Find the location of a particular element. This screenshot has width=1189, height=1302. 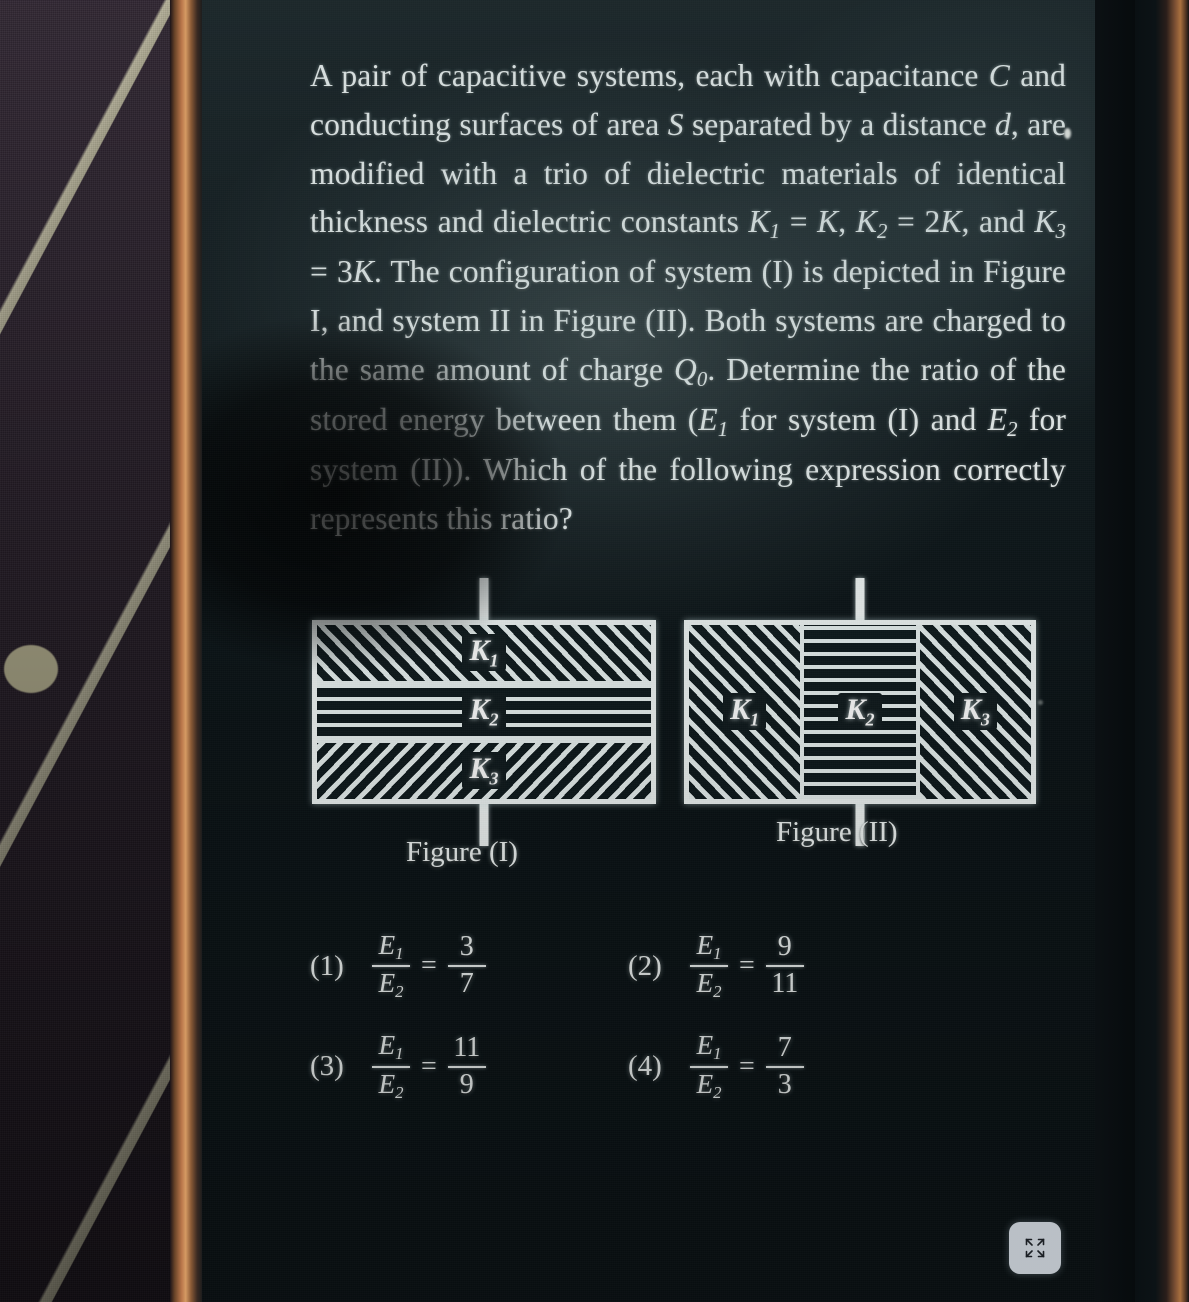

figure-1-label-k3: K3 is located at coordinates (484, 771).